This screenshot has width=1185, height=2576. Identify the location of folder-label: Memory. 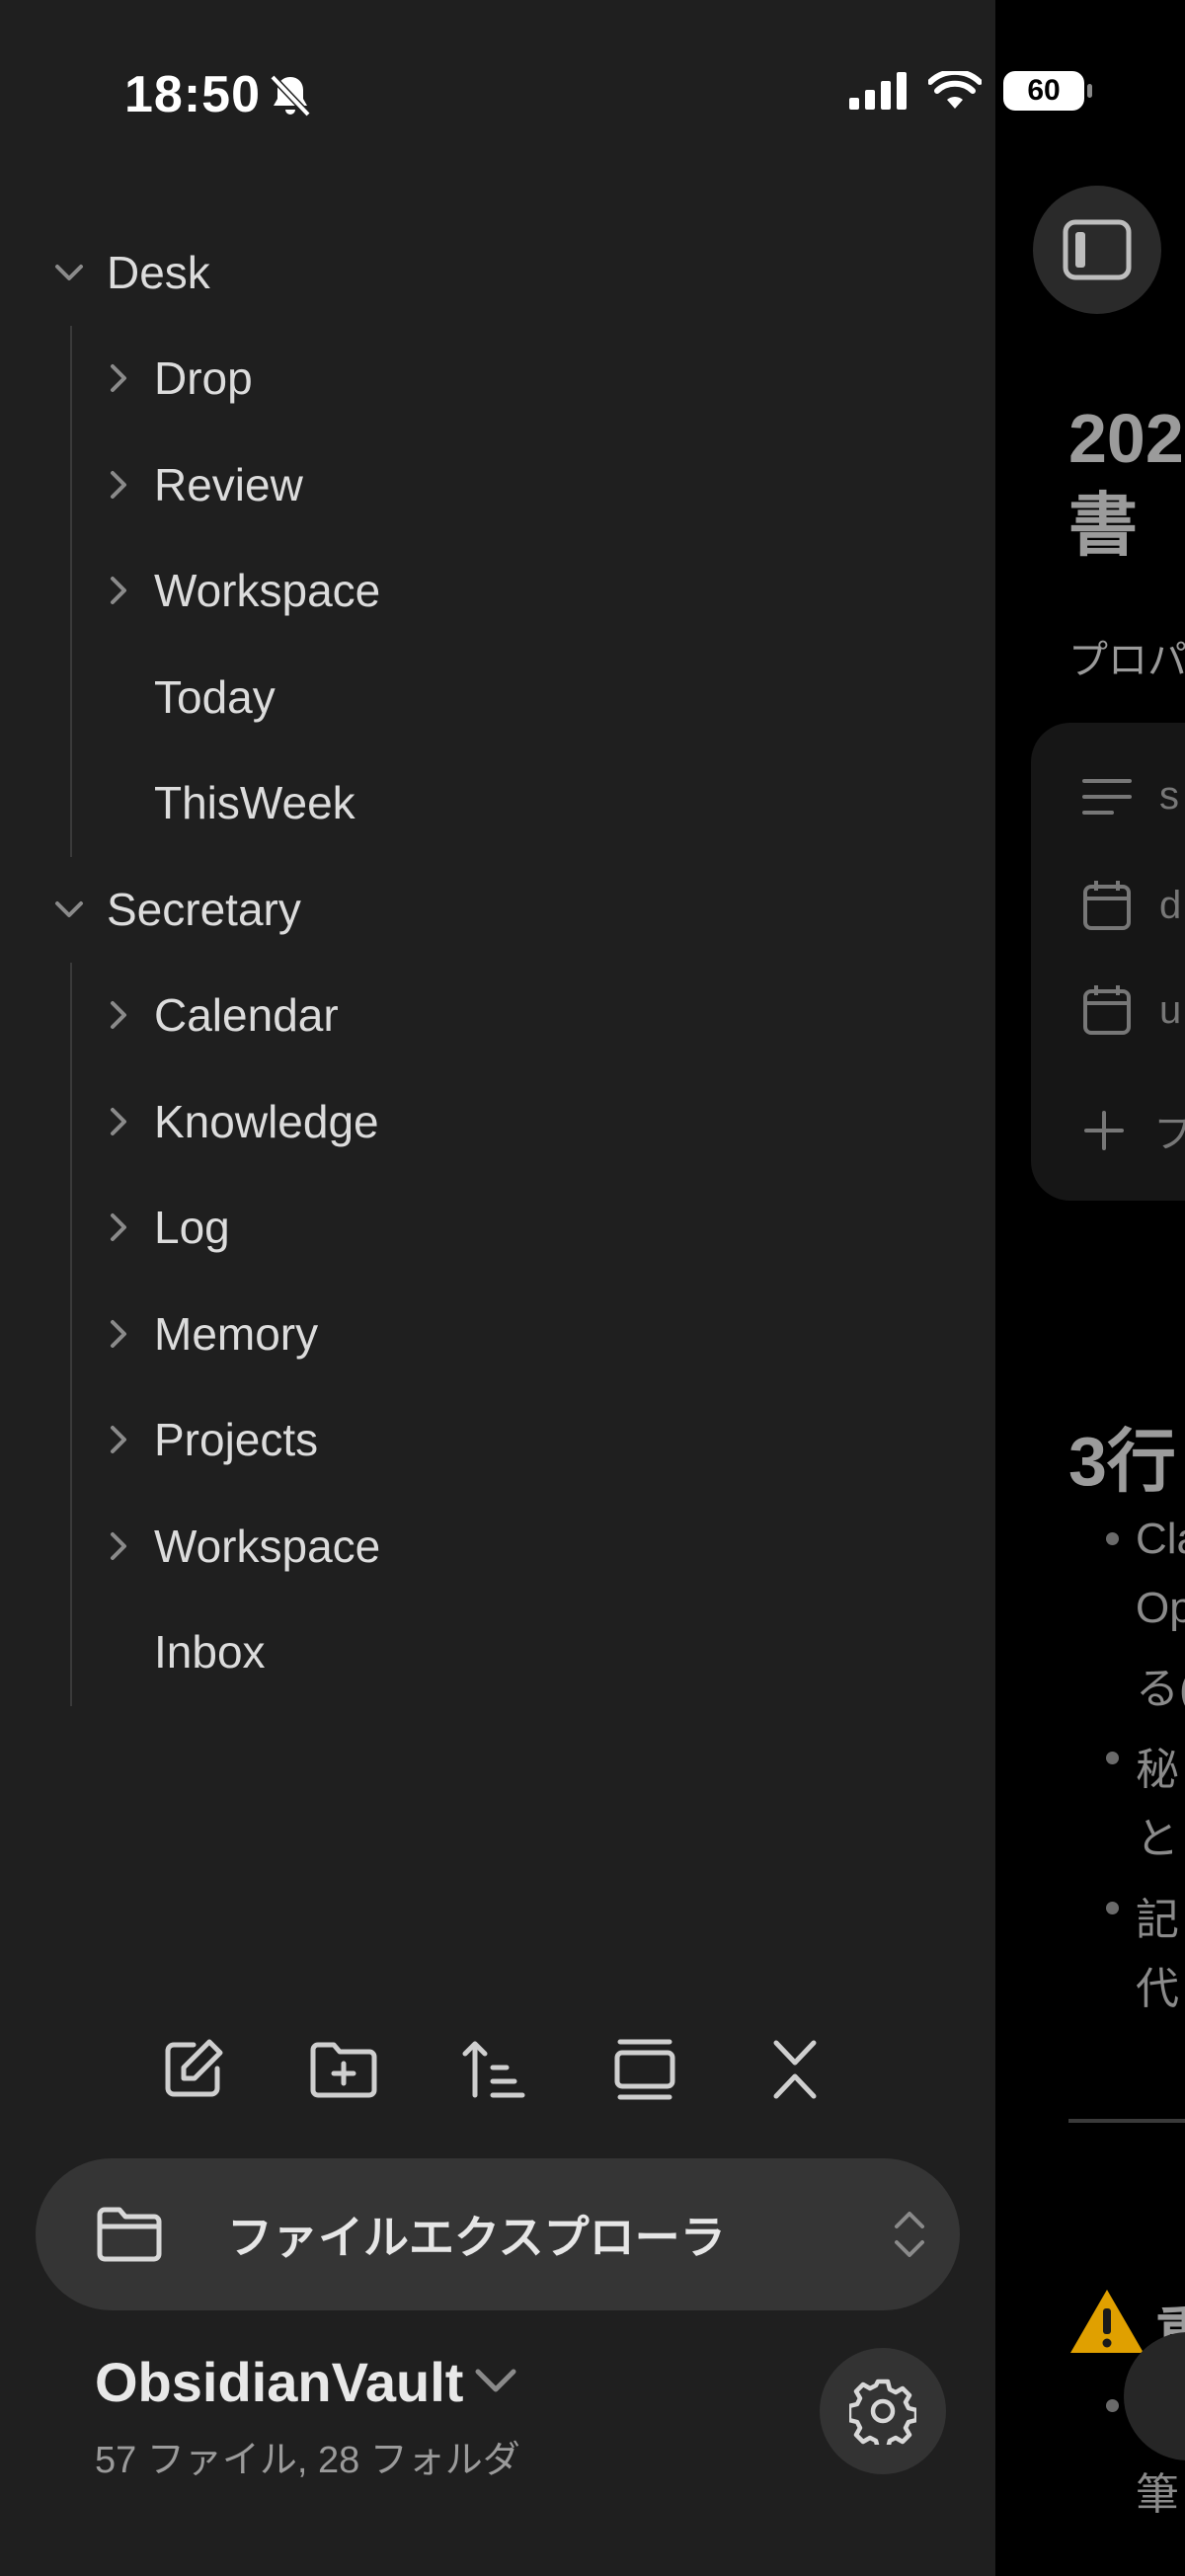
(237, 1333).